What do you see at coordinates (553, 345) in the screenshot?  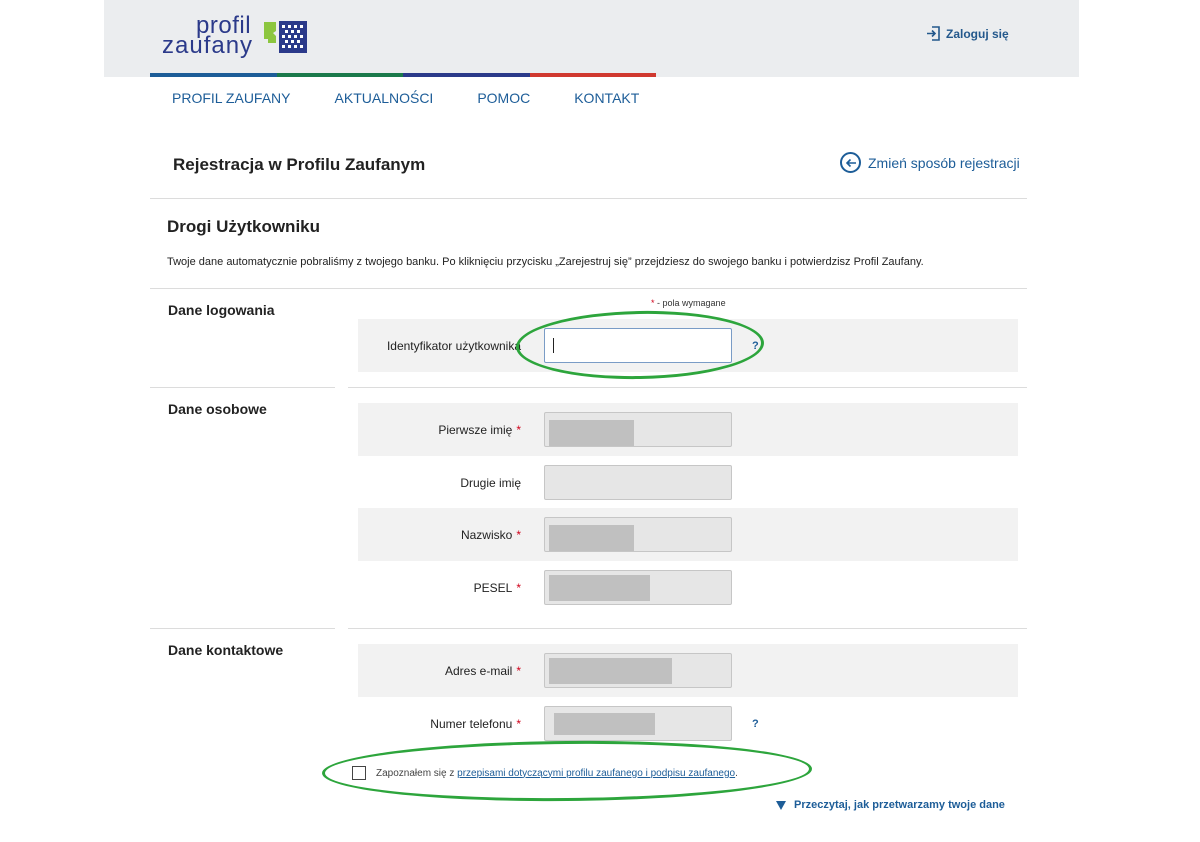 I see `text-caret` at bounding box center [553, 345].